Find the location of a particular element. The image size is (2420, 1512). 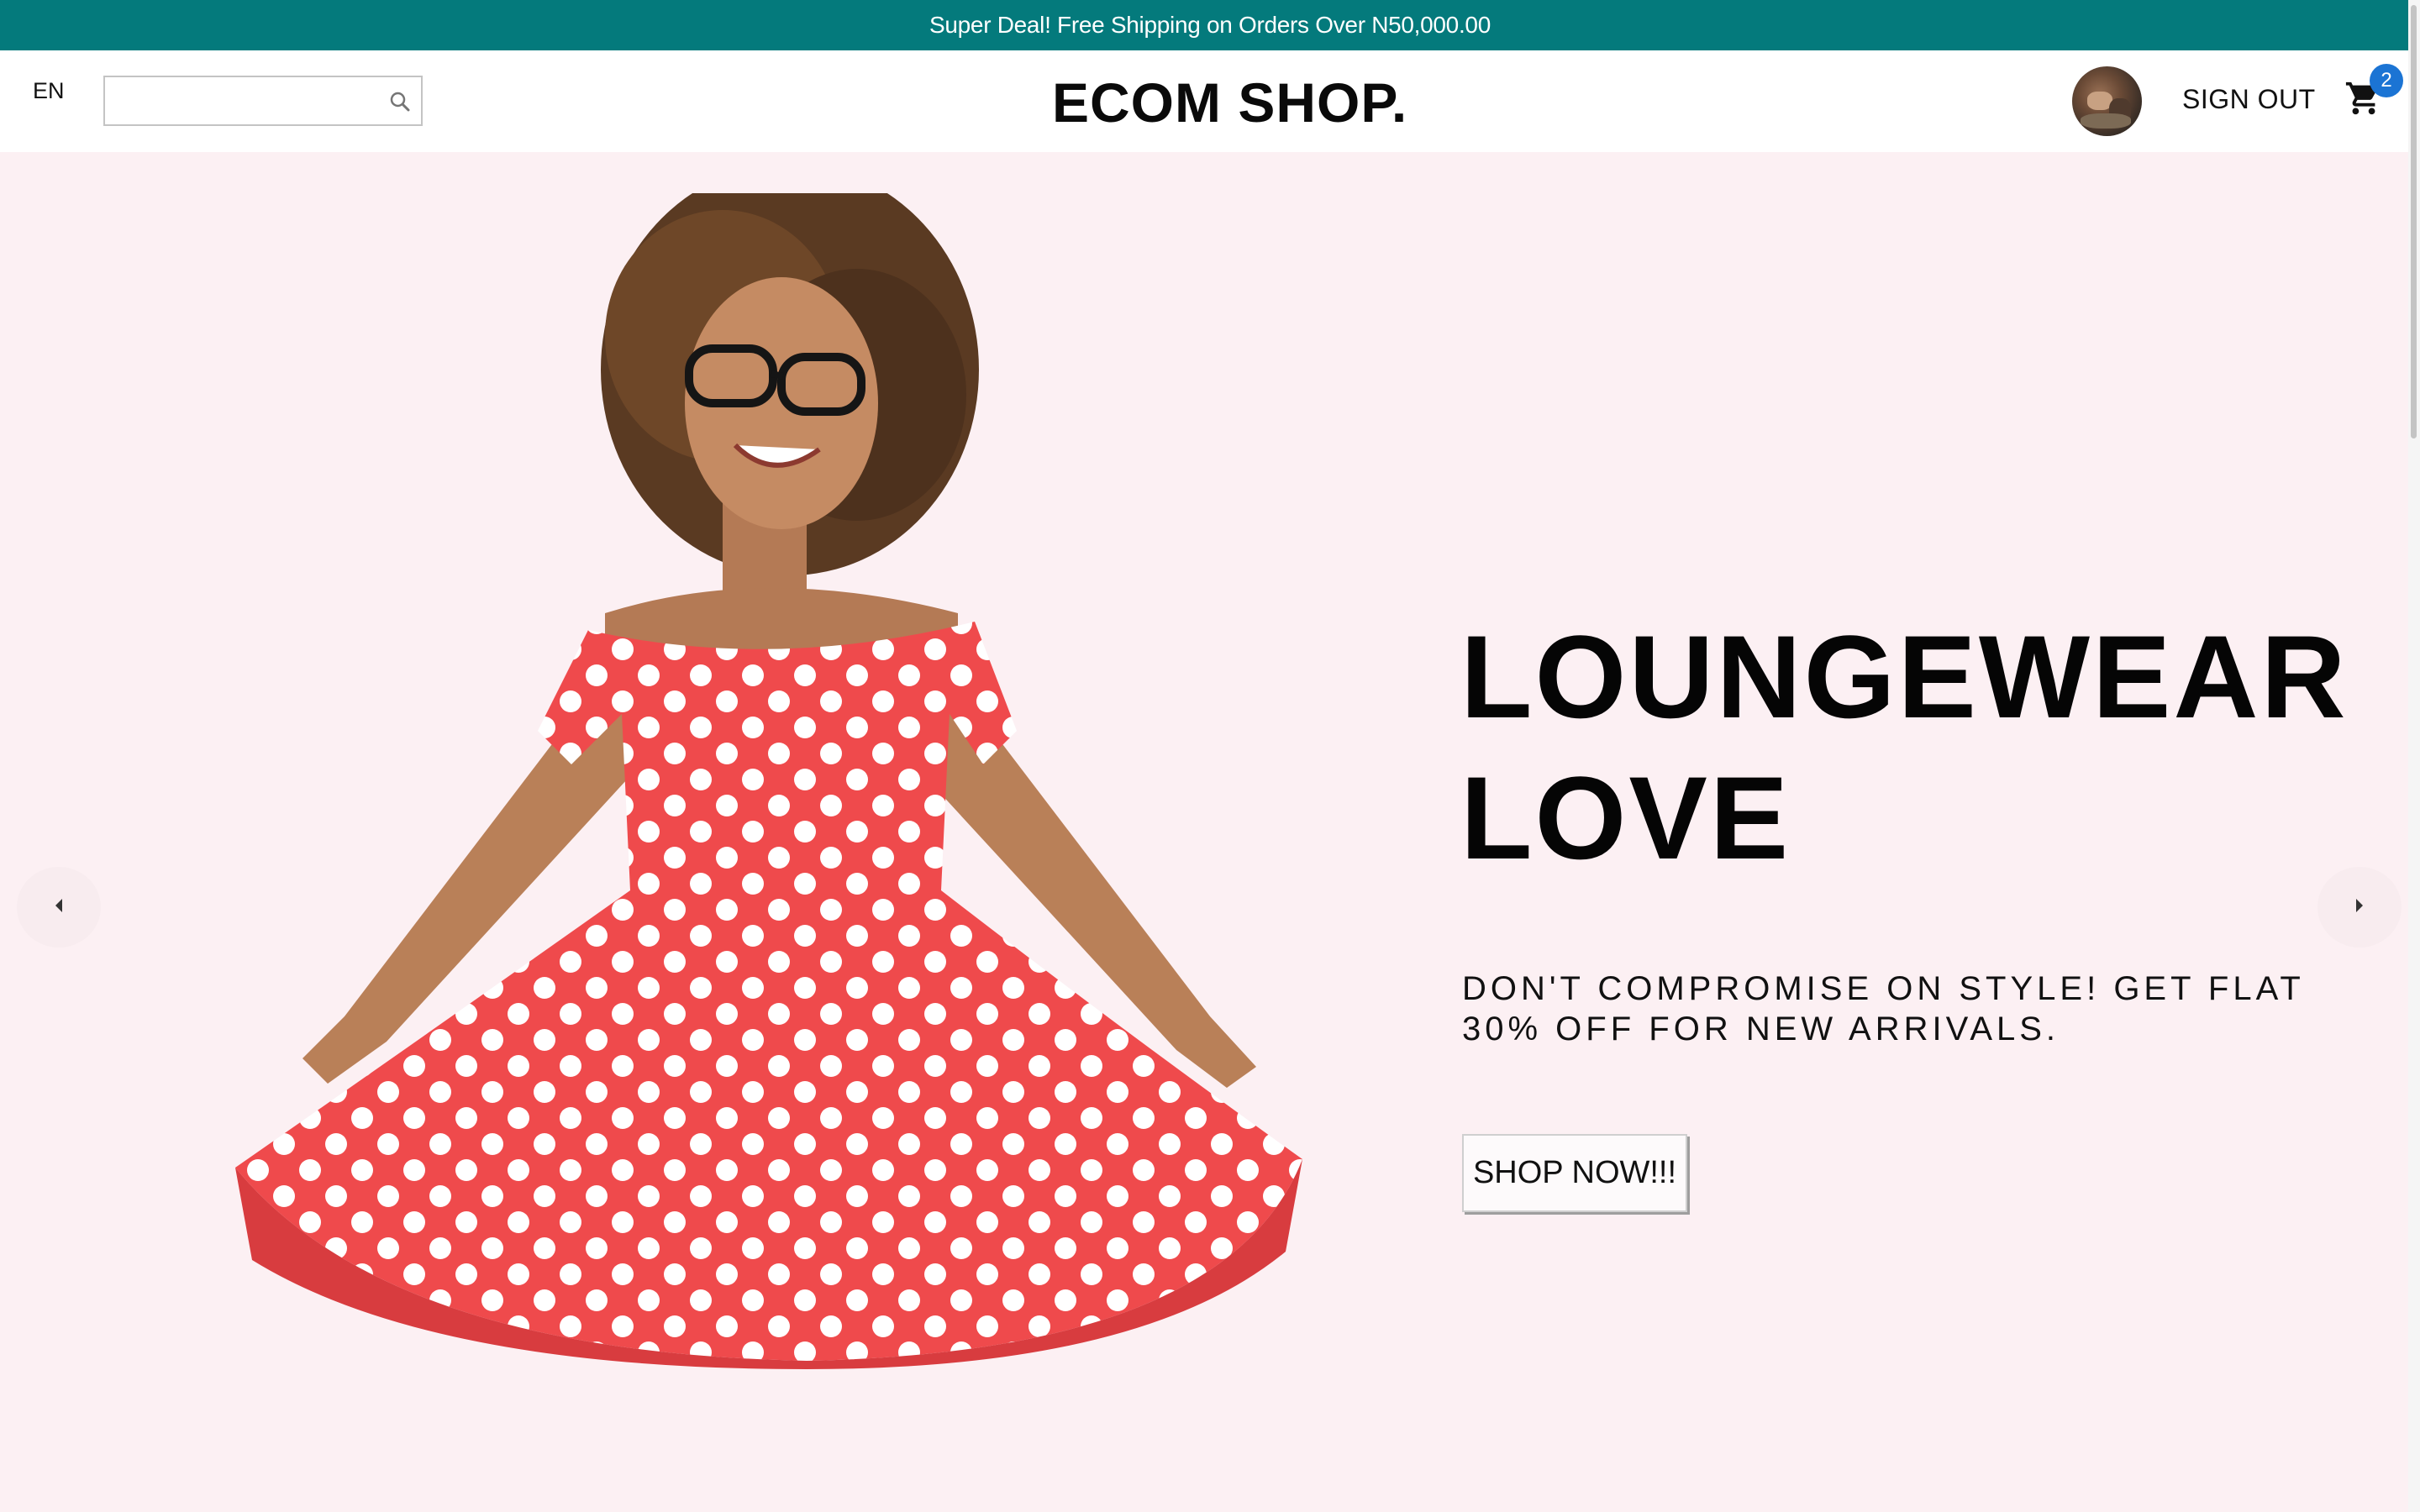

hero-title-line: LOVE is located at coordinates (1625, 818).